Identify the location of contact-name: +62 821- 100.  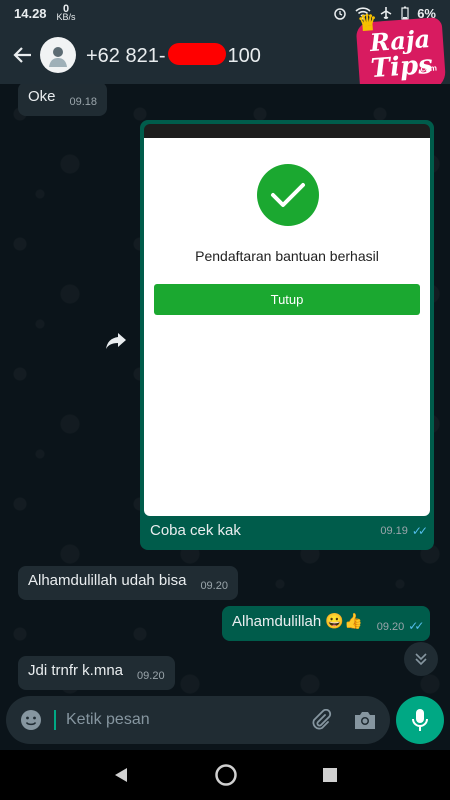
(173, 55).